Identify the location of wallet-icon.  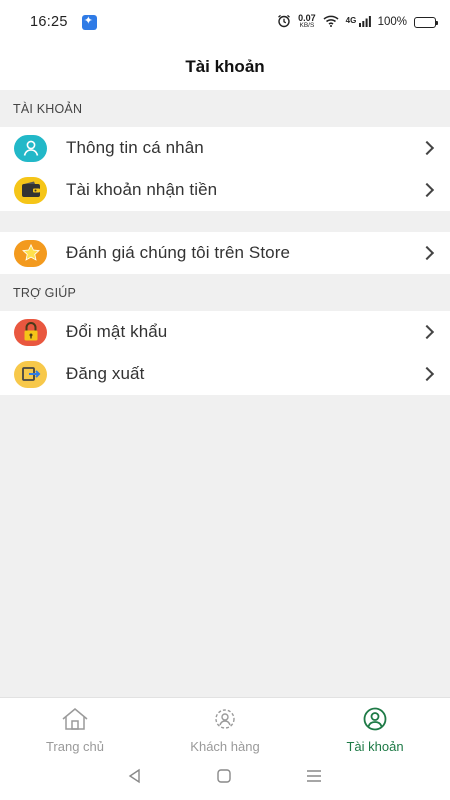
(30, 190).